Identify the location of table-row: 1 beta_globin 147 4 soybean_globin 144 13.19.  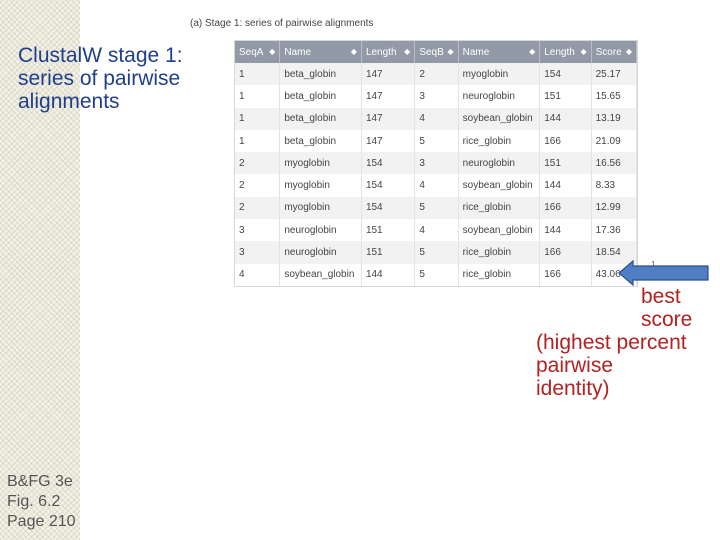
(436, 118).